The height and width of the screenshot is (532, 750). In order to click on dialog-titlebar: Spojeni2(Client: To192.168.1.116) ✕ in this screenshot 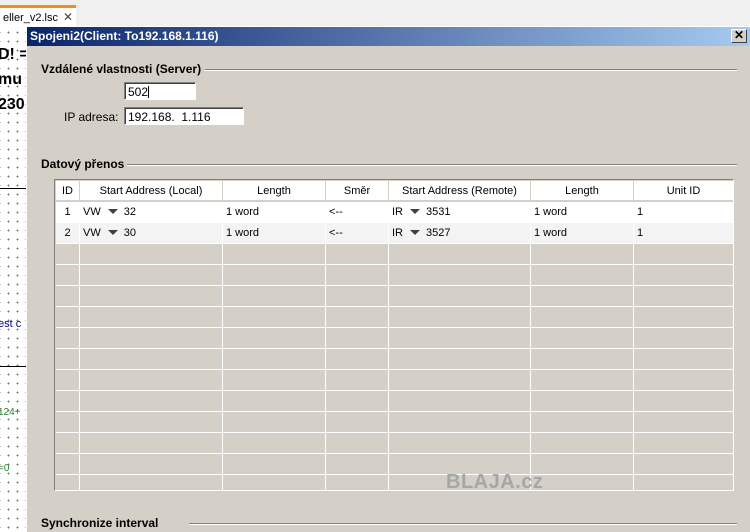, I will do `click(388, 36)`.